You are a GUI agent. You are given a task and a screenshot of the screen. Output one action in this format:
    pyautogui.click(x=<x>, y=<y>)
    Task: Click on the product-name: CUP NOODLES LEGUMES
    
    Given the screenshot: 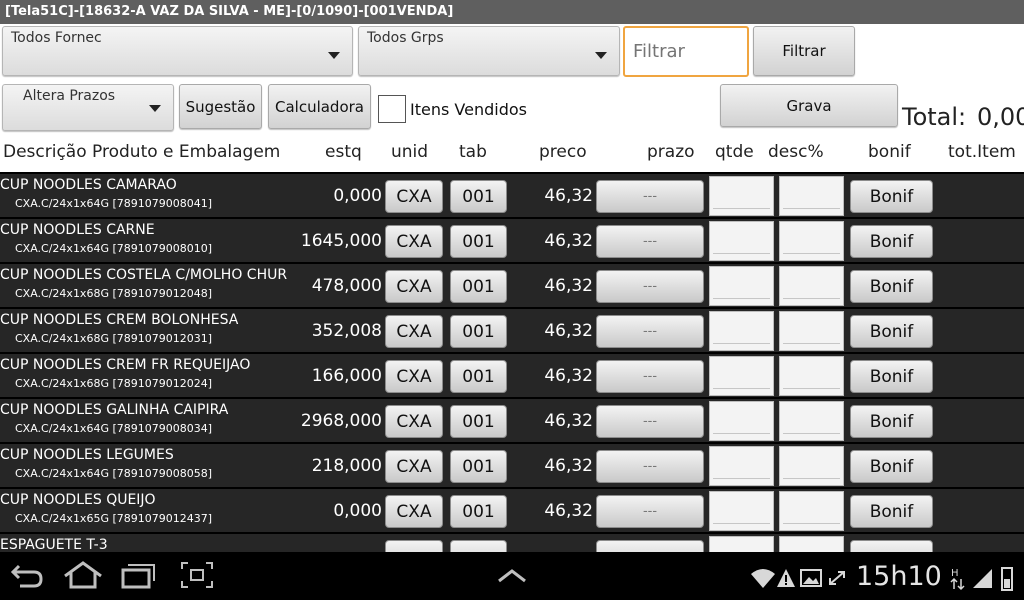 What is the action you would take?
    pyautogui.click(x=87, y=455)
    